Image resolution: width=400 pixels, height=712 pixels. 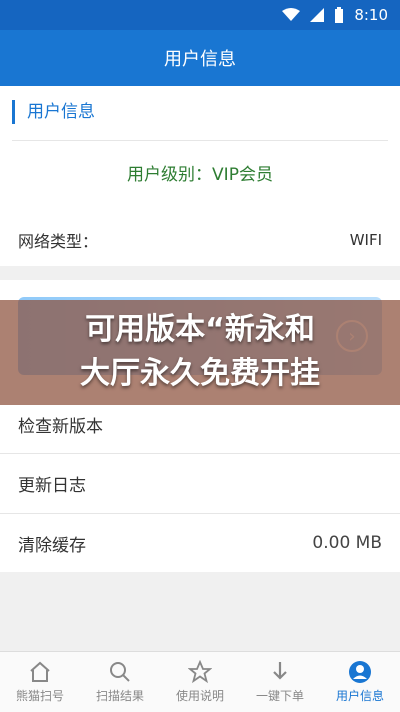 I want to click on promo-line-1: 可用版本“新永和, so click(x=200, y=329).